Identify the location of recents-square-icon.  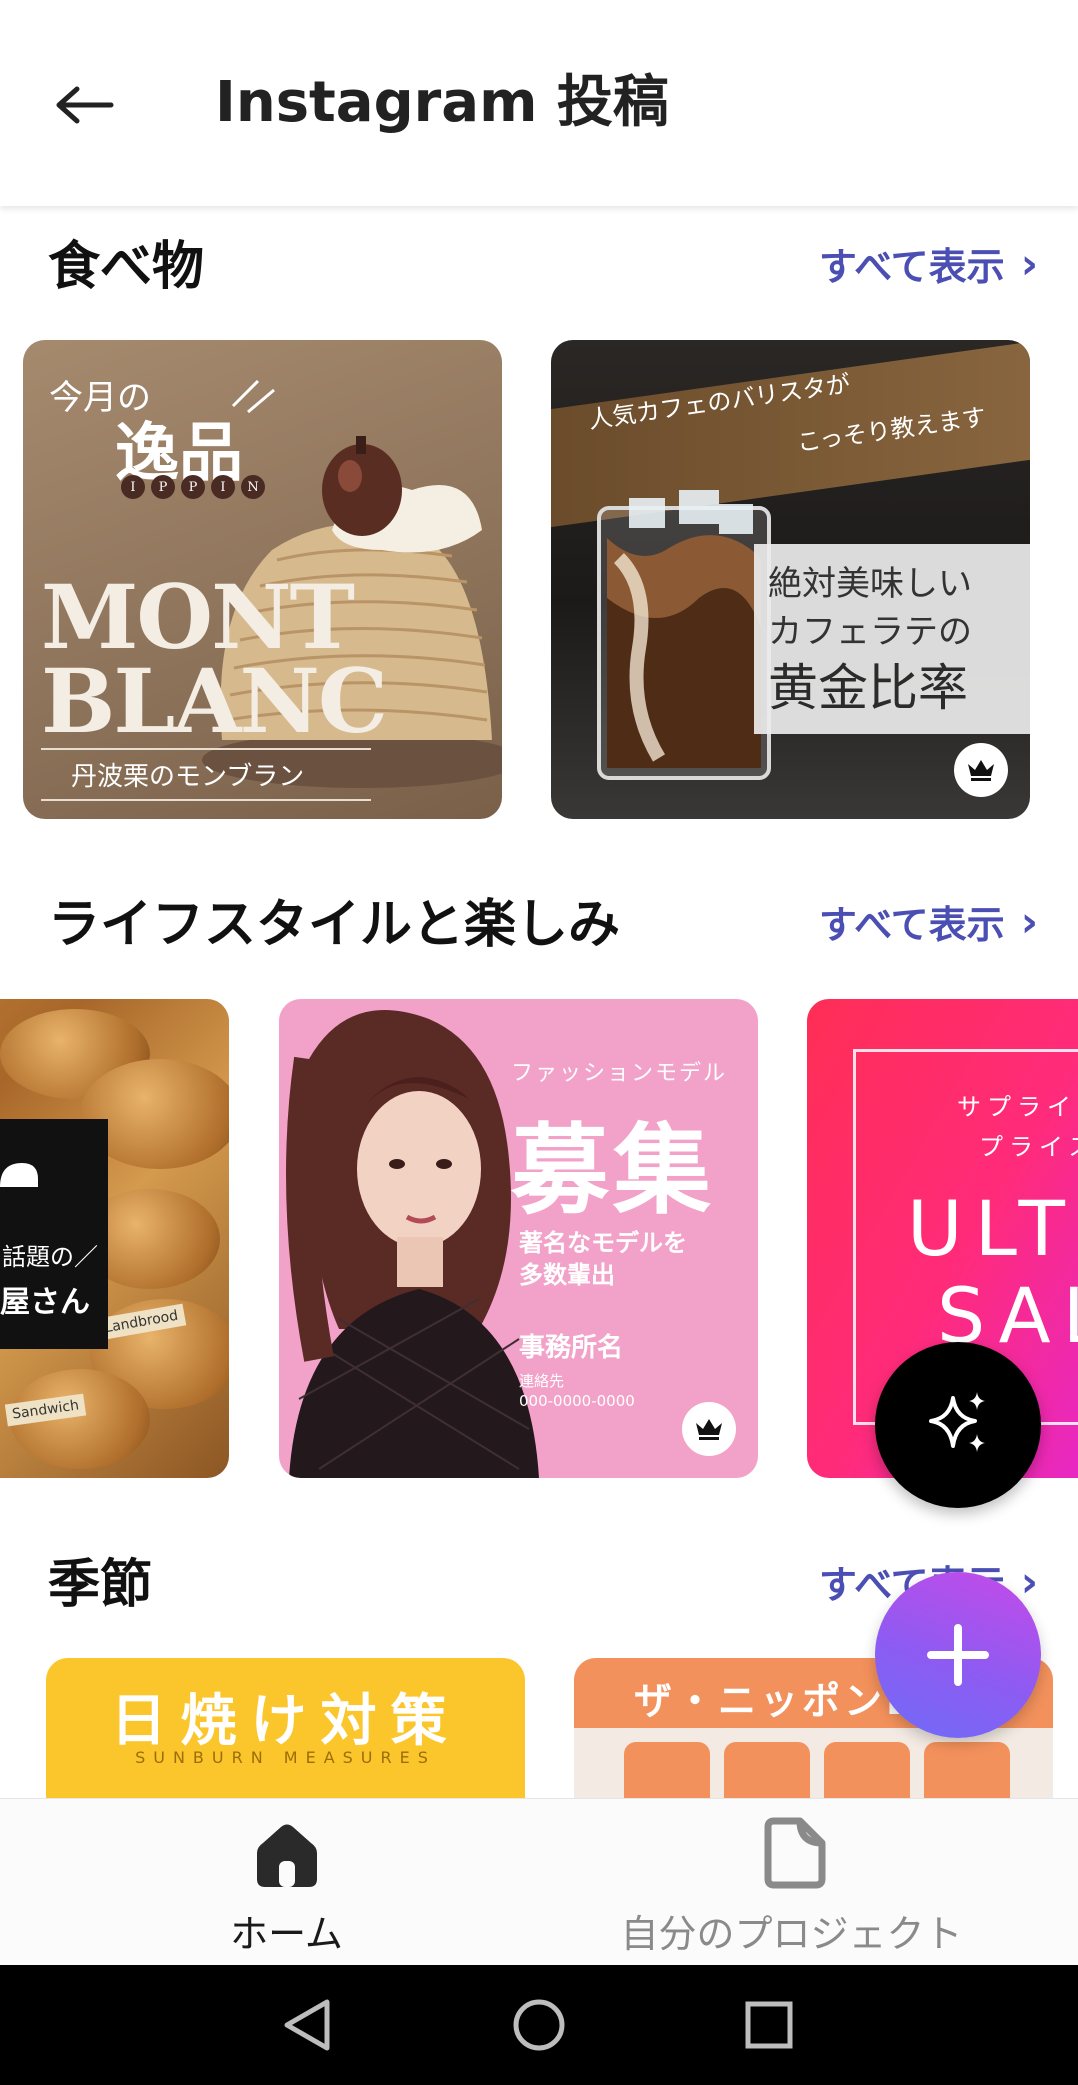
(769, 2025).